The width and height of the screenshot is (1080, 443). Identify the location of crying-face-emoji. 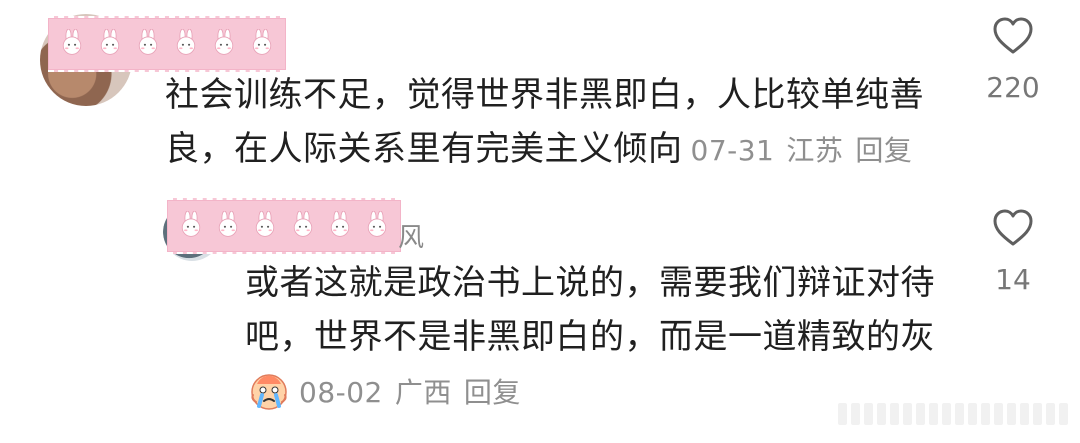
(269, 392).